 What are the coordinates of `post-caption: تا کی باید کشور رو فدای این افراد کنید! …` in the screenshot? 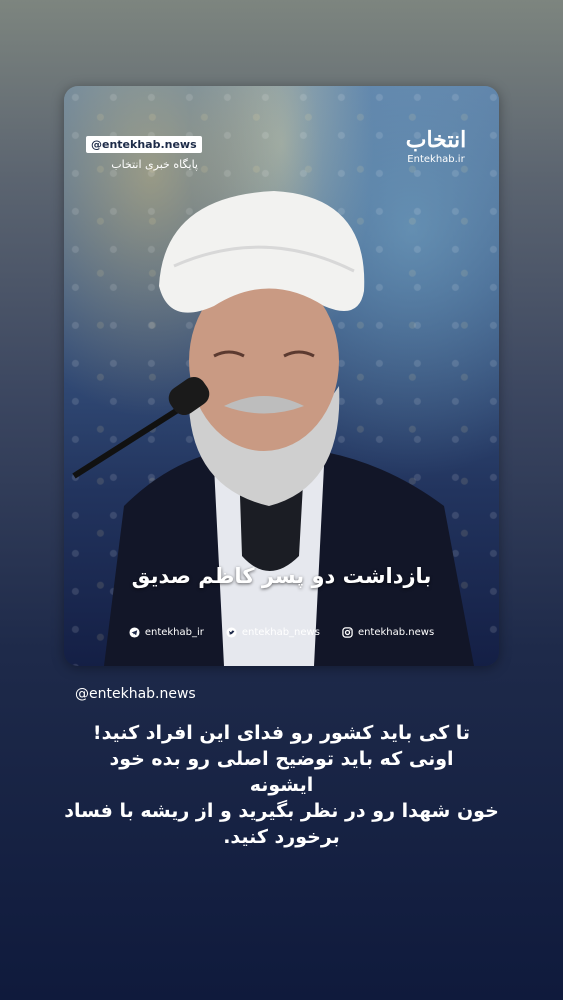 It's located at (281, 785).